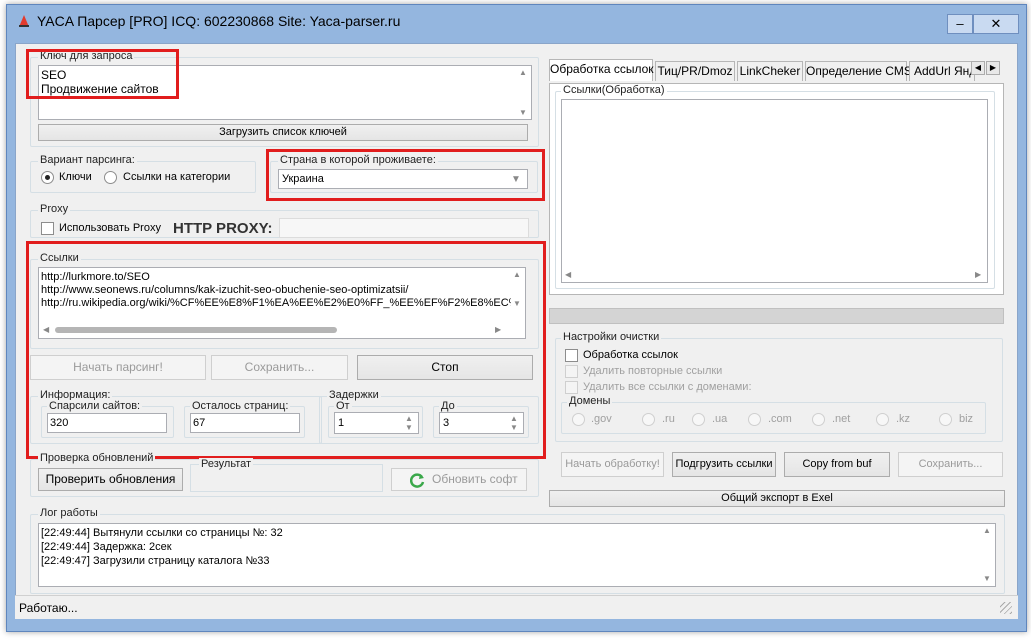 This screenshot has width=1031, height=640. Describe the element at coordinates (417, 480) in the screenshot. I see `refresh-icon` at that location.